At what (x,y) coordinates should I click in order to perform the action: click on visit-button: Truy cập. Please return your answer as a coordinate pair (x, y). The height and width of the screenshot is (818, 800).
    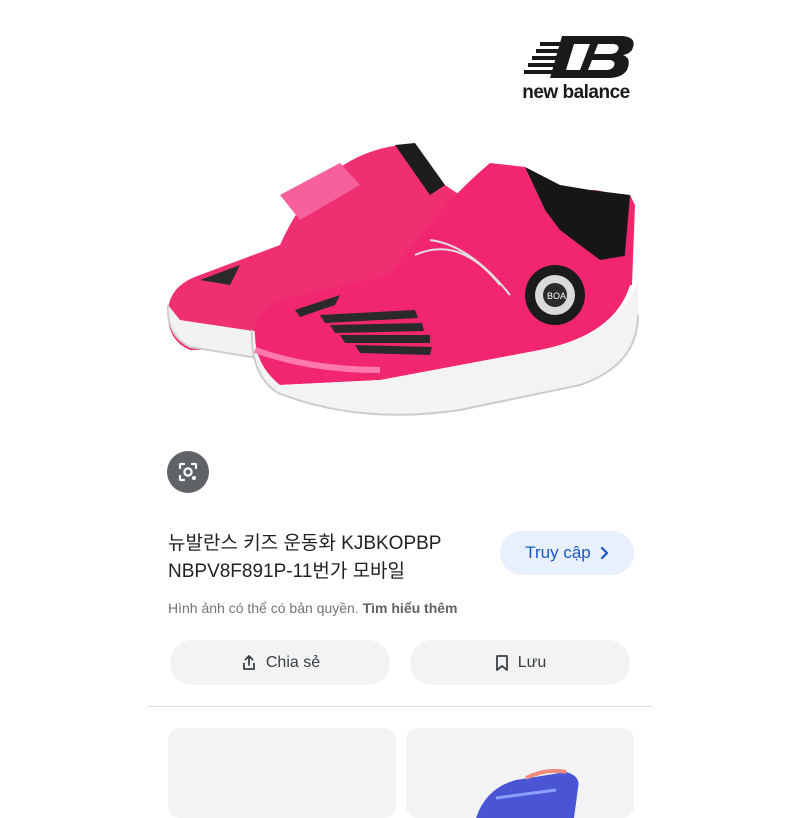
    Looking at the image, I should click on (567, 553).